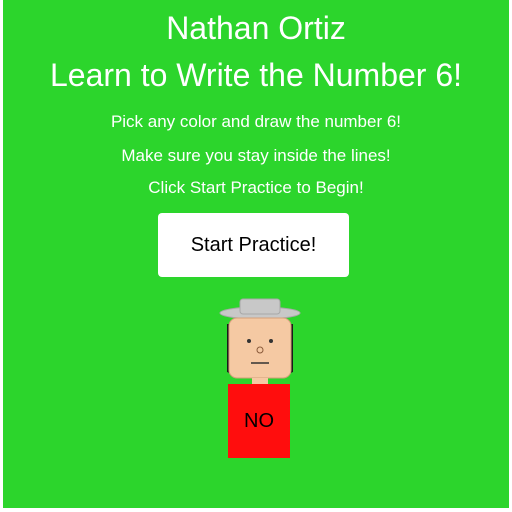 The image size is (512, 512). I want to click on student-name: Nathan Ortiz, so click(256, 28).